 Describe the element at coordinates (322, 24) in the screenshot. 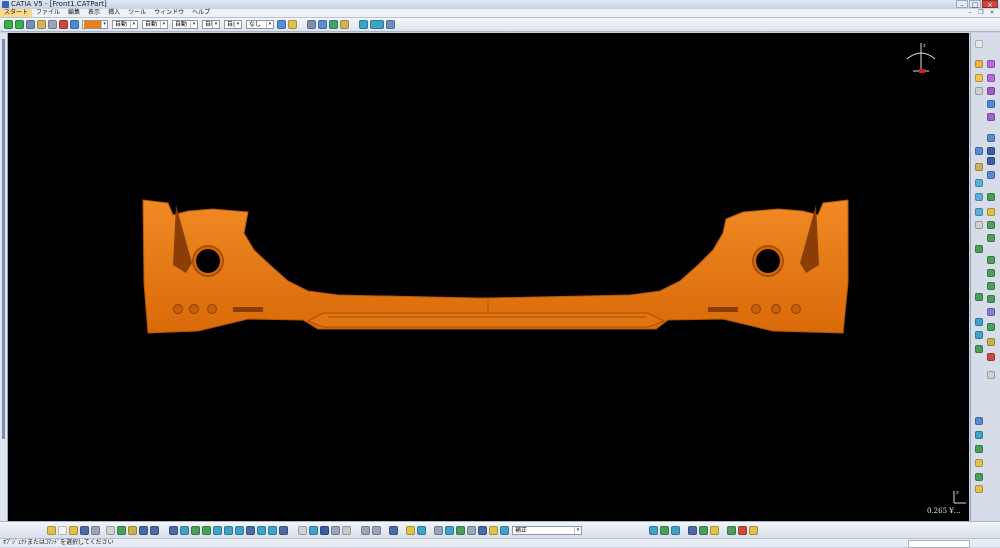

I see `curve-icon` at that location.